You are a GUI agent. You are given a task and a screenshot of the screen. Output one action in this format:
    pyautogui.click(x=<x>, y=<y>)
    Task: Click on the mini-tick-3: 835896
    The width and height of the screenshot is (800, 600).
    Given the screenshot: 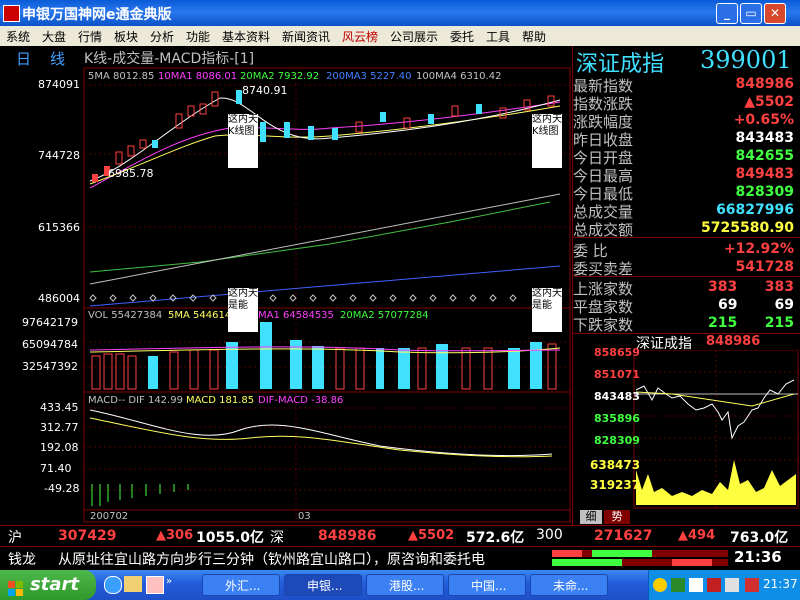 What is the action you would take?
    pyautogui.click(x=617, y=418)
    